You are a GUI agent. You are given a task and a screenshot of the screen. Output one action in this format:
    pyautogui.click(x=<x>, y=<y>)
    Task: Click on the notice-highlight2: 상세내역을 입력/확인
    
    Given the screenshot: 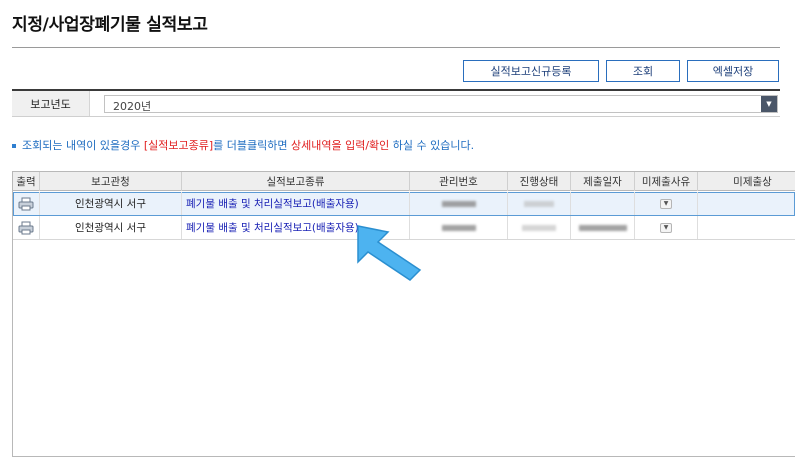 What is the action you would take?
    pyautogui.click(x=340, y=145)
    